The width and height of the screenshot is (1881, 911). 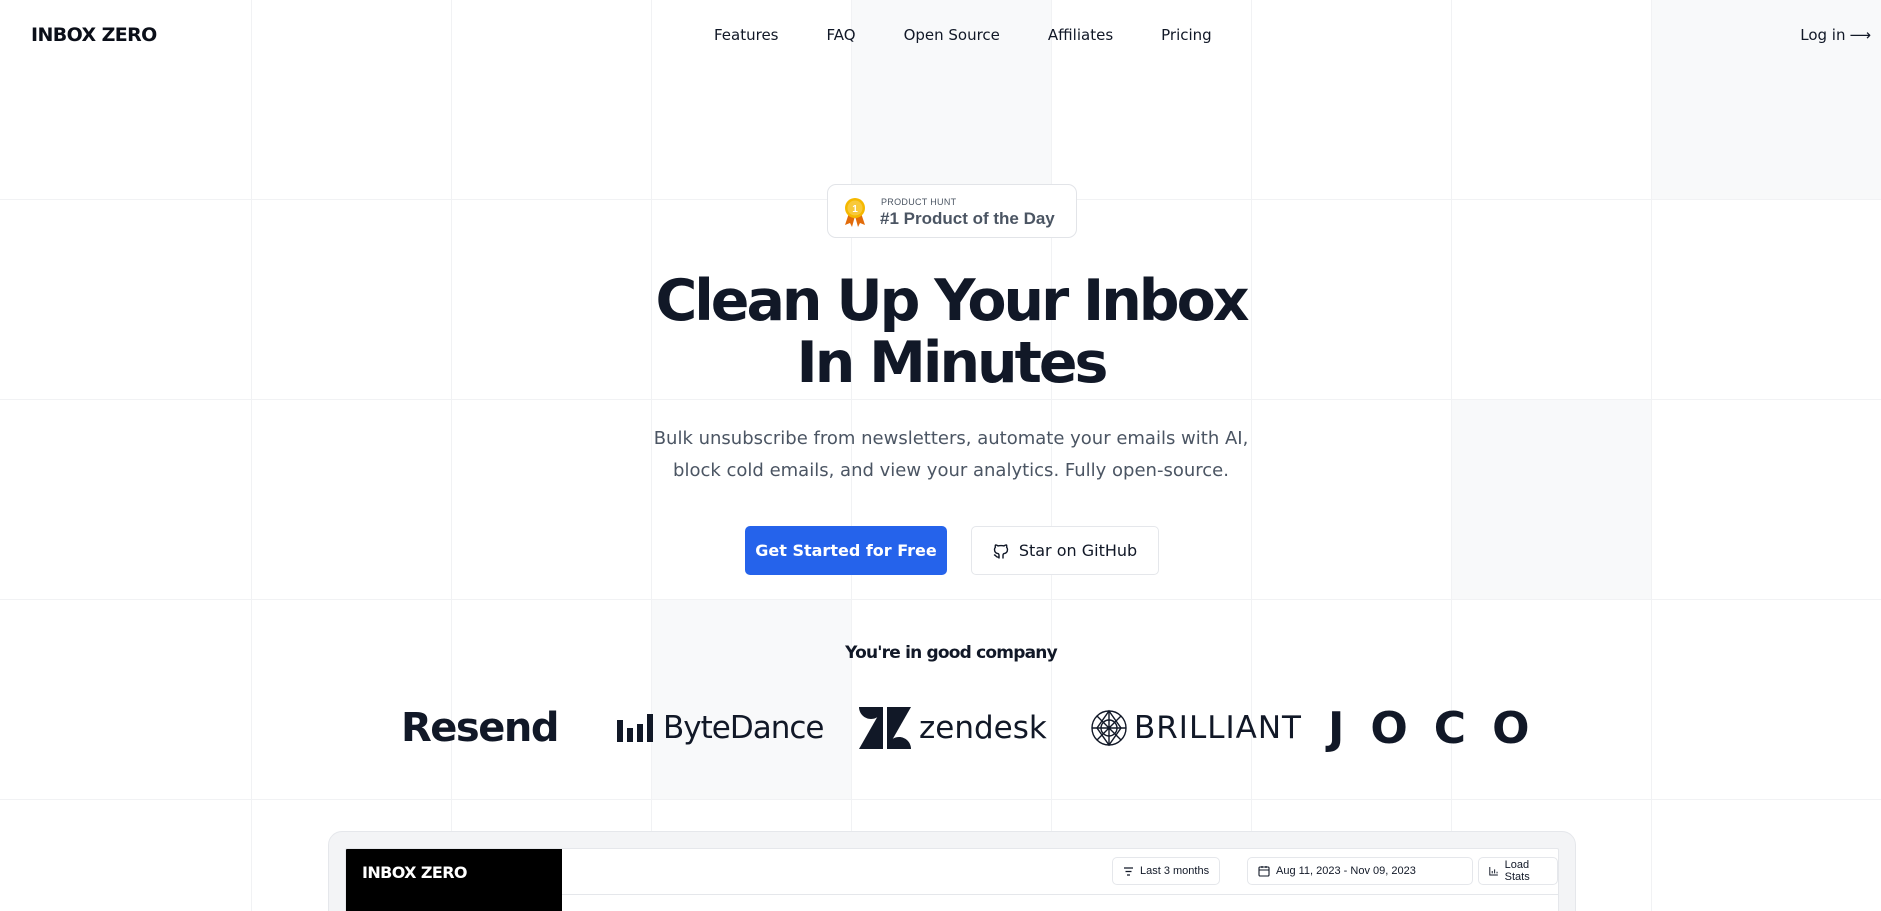 What do you see at coordinates (1109, 728) in the screenshot?
I see `brilliant-mark-icon` at bounding box center [1109, 728].